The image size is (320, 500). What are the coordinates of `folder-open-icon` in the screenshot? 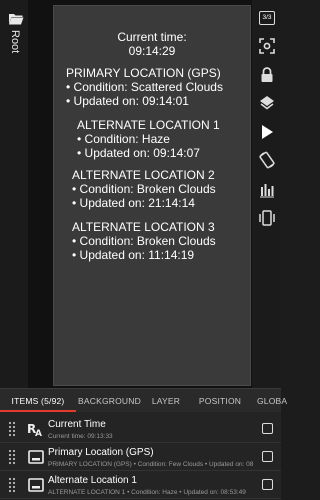 It's located at (16, 18).